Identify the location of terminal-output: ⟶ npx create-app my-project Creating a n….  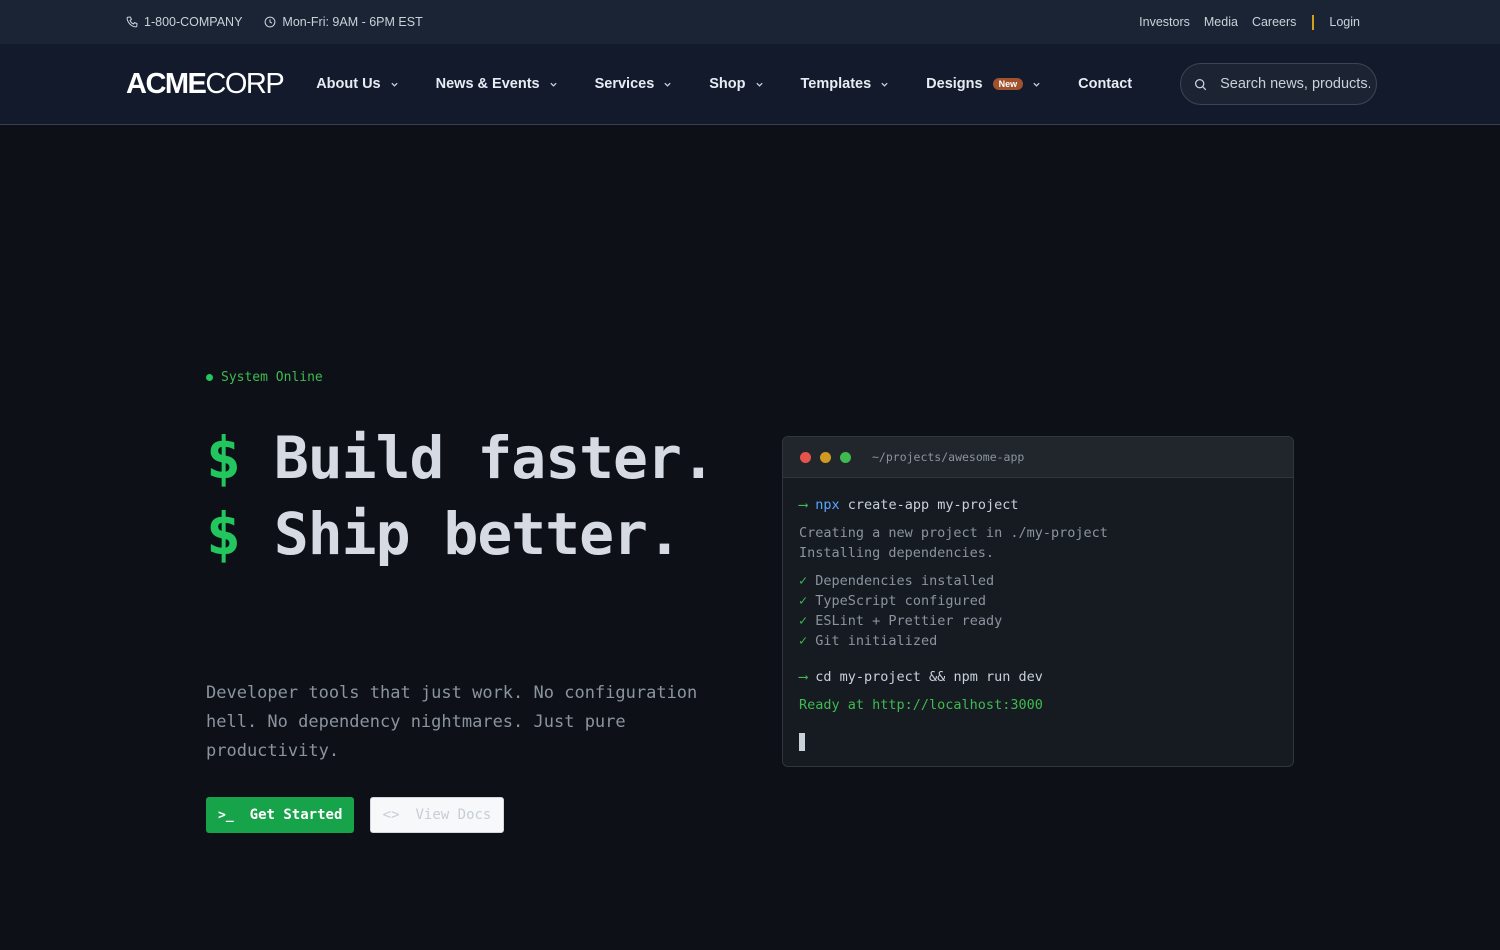
(1038, 622).